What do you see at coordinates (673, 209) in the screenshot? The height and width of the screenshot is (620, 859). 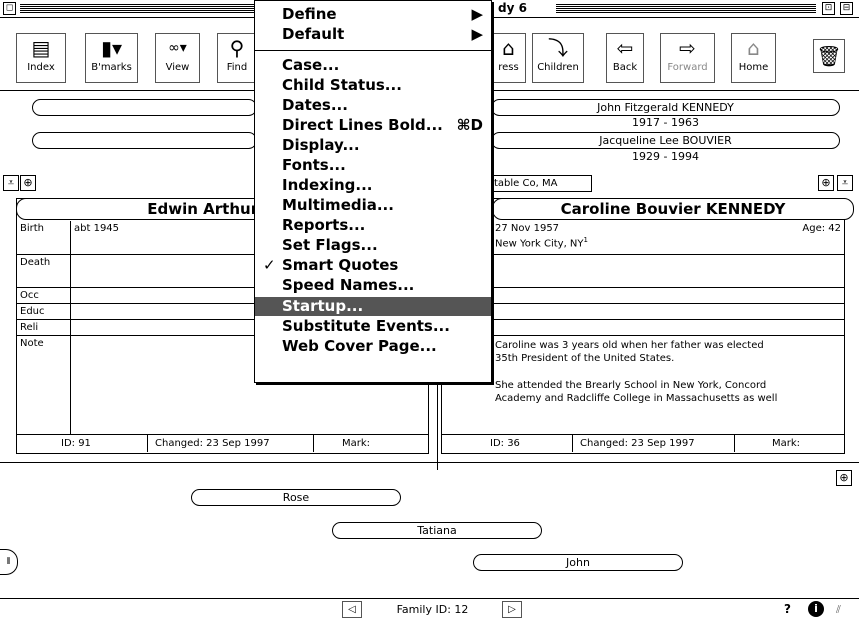 I see `right-person-name: Caroline Bouvier KENNEDY` at bounding box center [673, 209].